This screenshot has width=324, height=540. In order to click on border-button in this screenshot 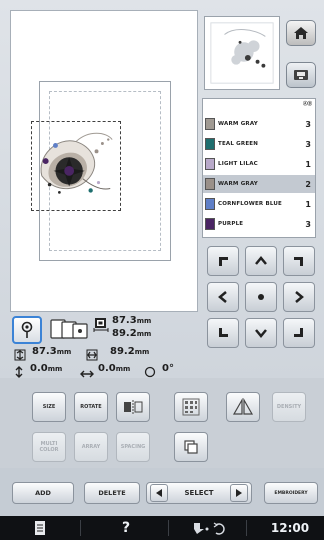, I will do `click(191, 407)`.